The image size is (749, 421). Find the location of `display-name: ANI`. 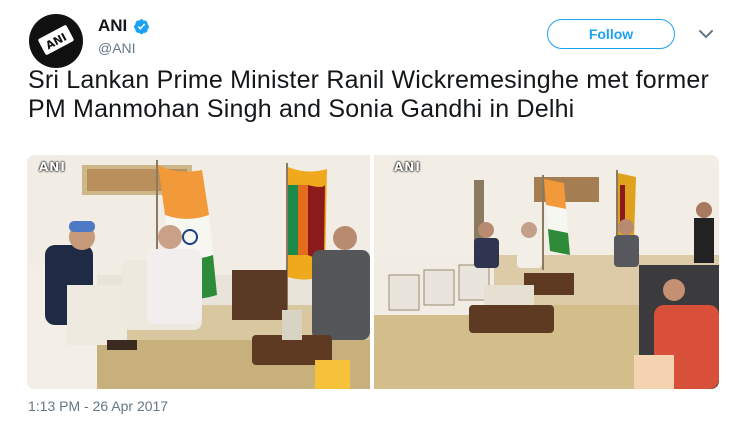

display-name: ANI is located at coordinates (112, 26).